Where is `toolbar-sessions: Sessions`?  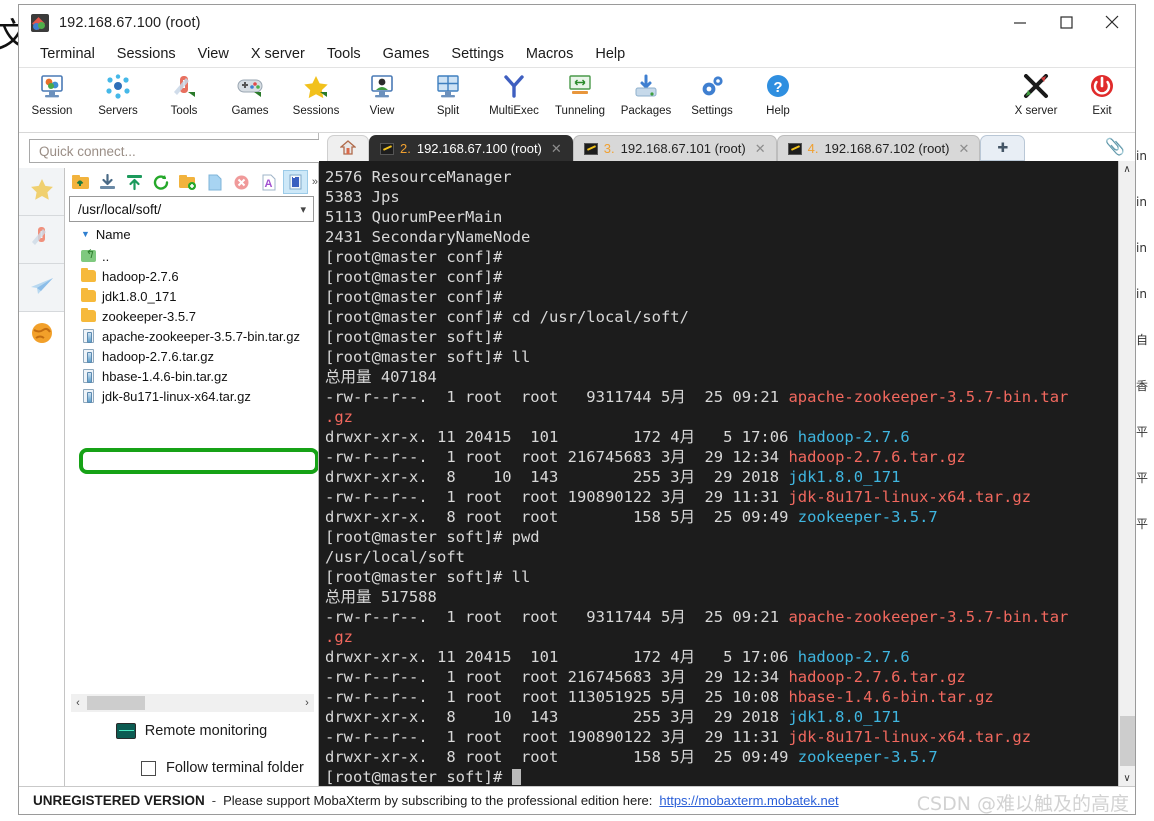 toolbar-sessions: Sessions is located at coordinates (316, 94).